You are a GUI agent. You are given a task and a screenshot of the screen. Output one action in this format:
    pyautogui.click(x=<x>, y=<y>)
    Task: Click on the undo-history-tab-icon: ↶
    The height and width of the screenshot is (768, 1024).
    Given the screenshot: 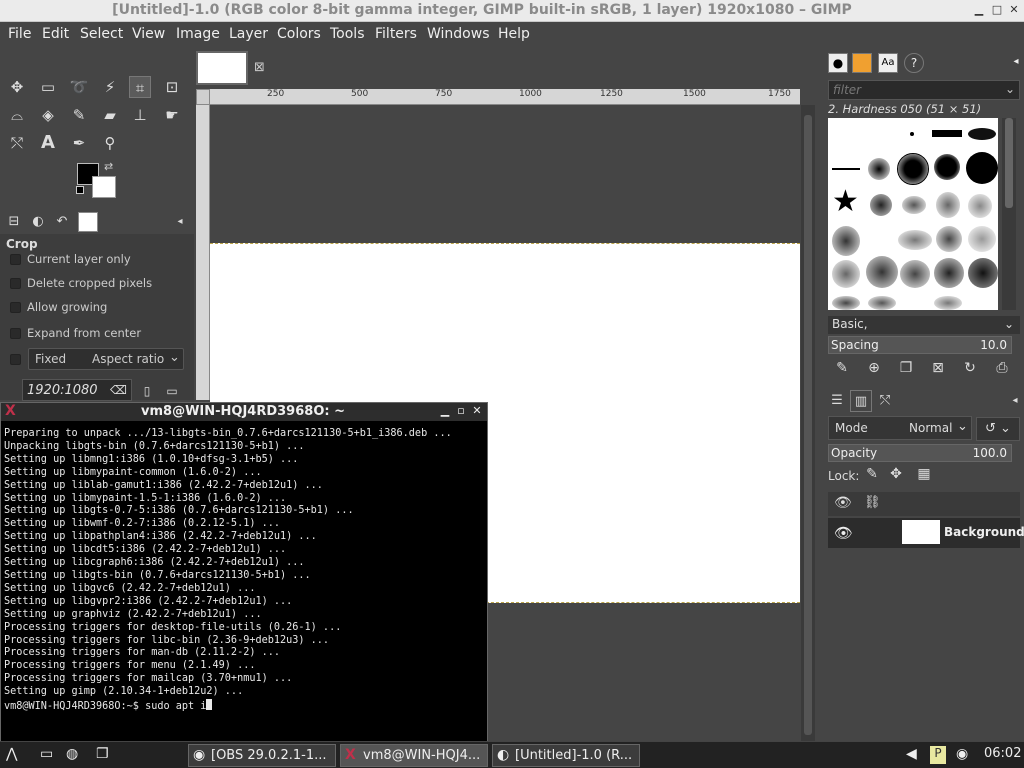 What is the action you would take?
    pyautogui.click(x=62, y=222)
    